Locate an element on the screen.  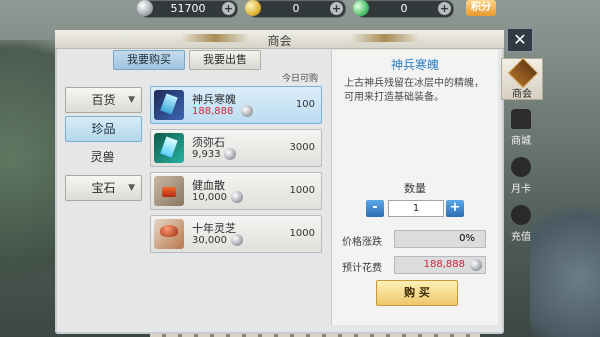
category-label: 宝石 is located at coordinates (103, 188).